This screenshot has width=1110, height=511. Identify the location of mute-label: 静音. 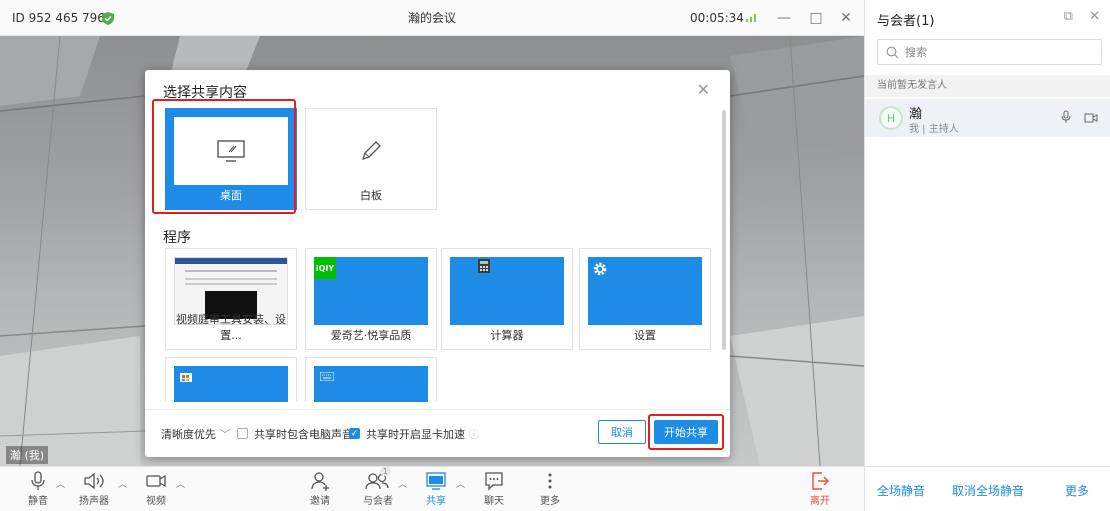
(38, 501).